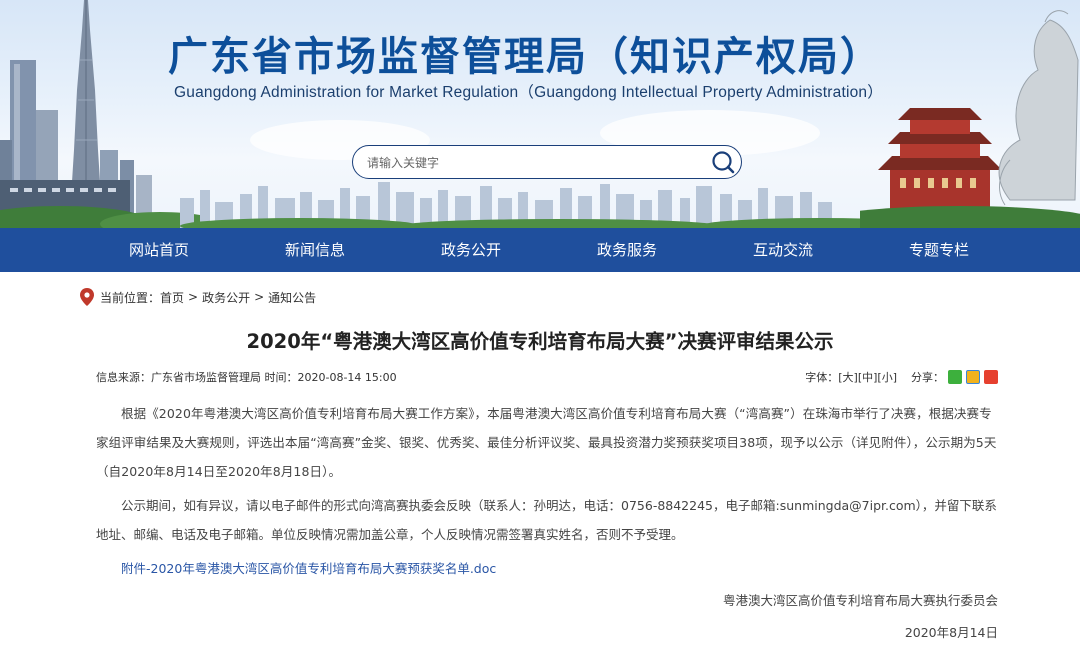 Image resolution: width=1080 pixels, height=662 pixels. What do you see at coordinates (973, 377) in the screenshot?
I see `qzone-icon` at bounding box center [973, 377].